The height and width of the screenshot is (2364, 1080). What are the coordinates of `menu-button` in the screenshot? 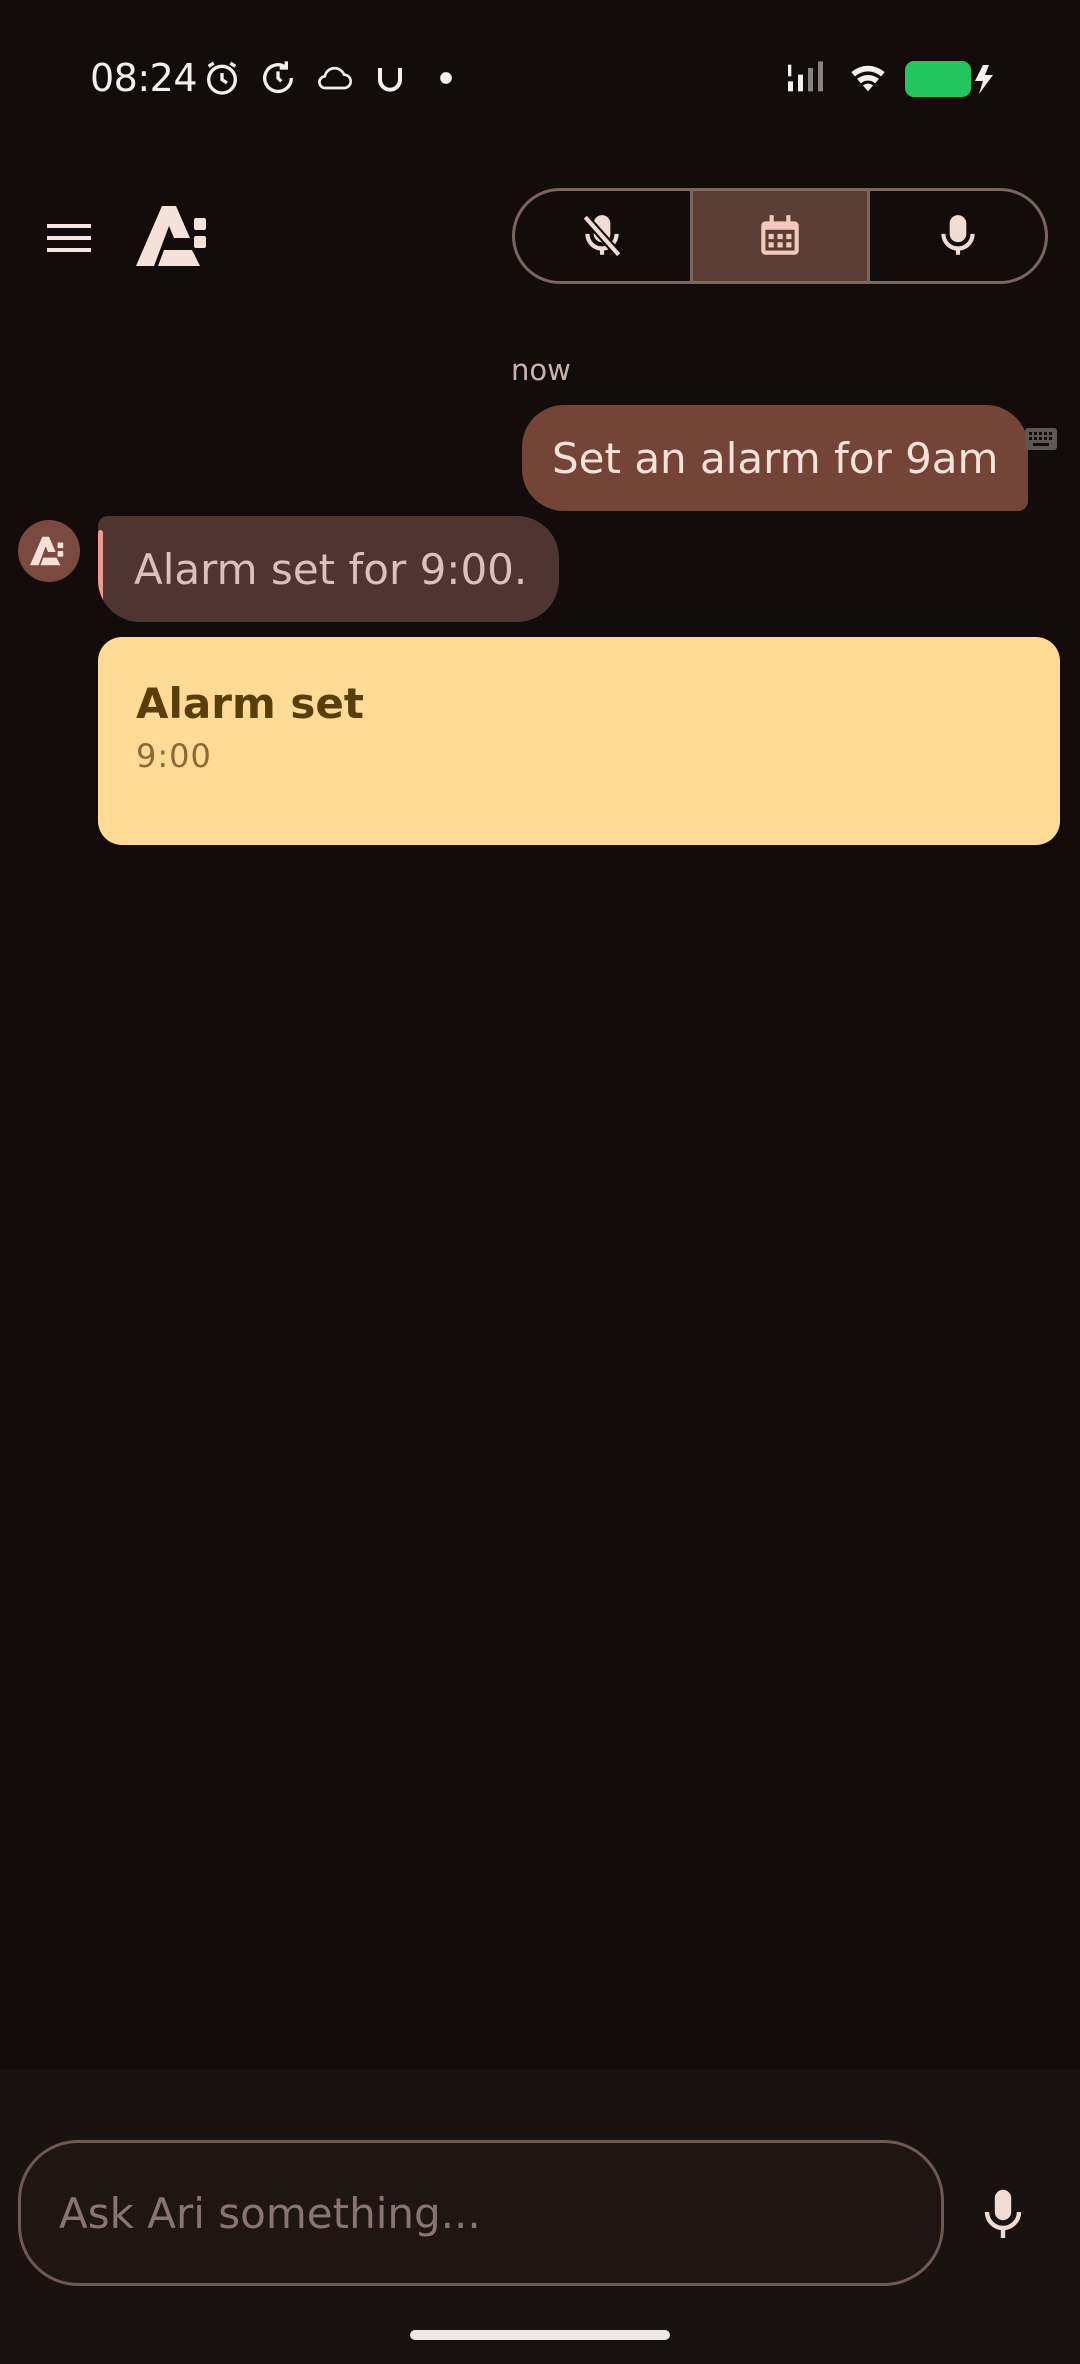 It's located at (69, 238).